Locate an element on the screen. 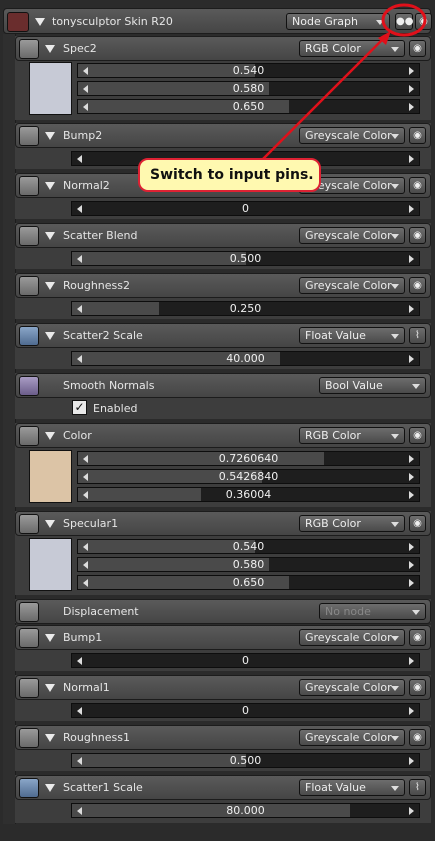 This screenshot has height=841, width=435. annotation-overlay is located at coordinates (344, 82).